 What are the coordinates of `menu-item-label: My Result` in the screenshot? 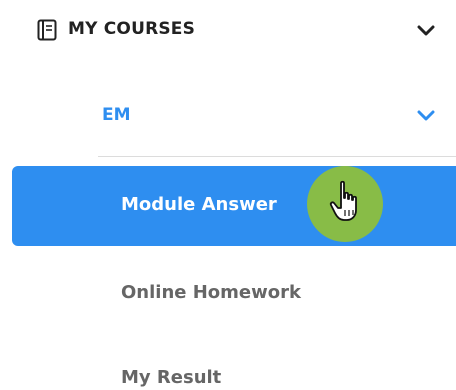 It's located at (171, 377).